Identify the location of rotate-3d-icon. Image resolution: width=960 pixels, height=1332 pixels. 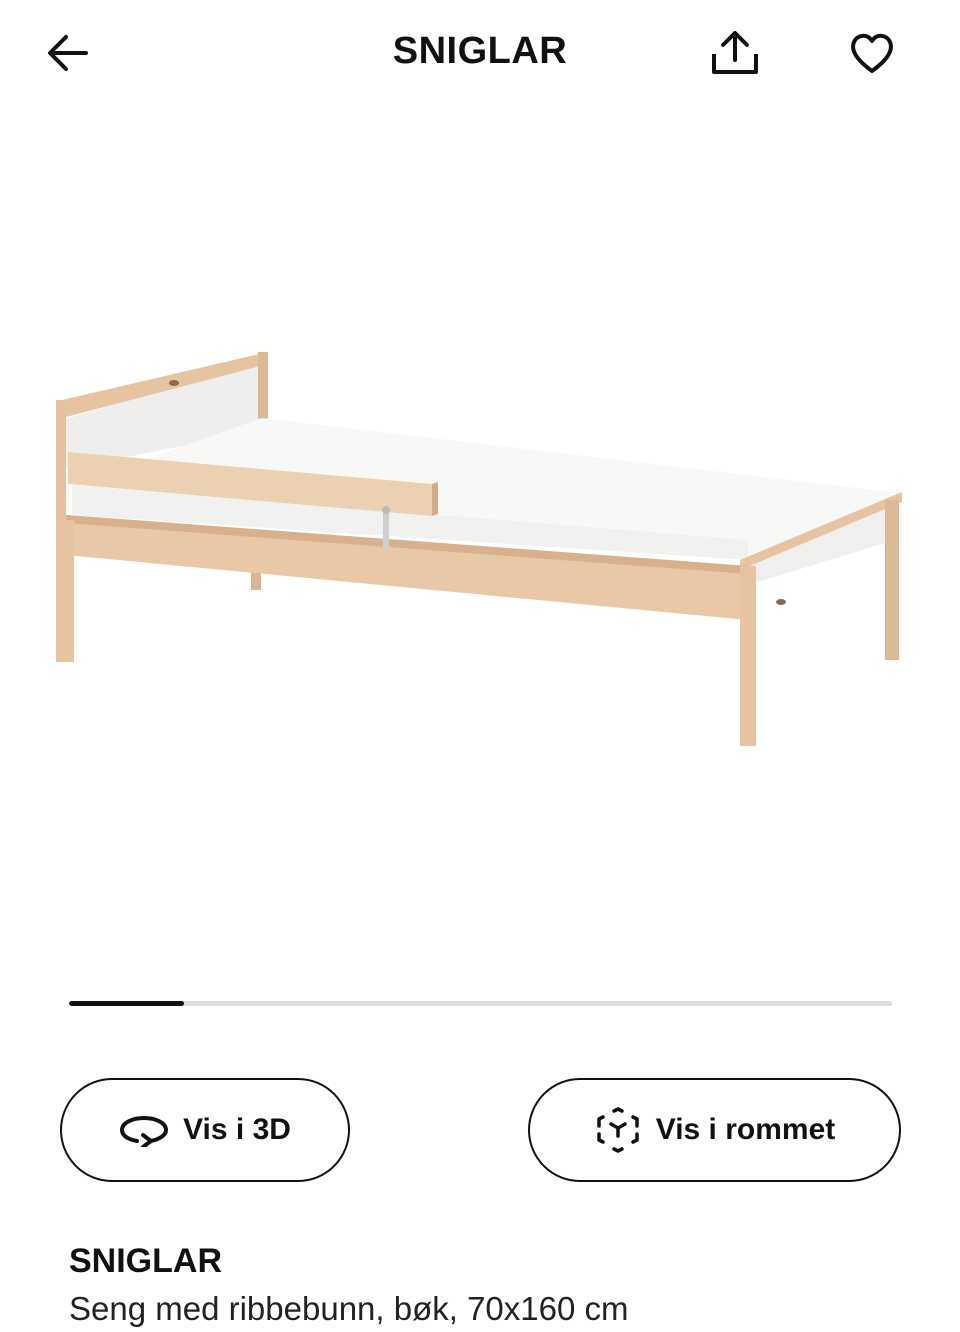
(144, 1131).